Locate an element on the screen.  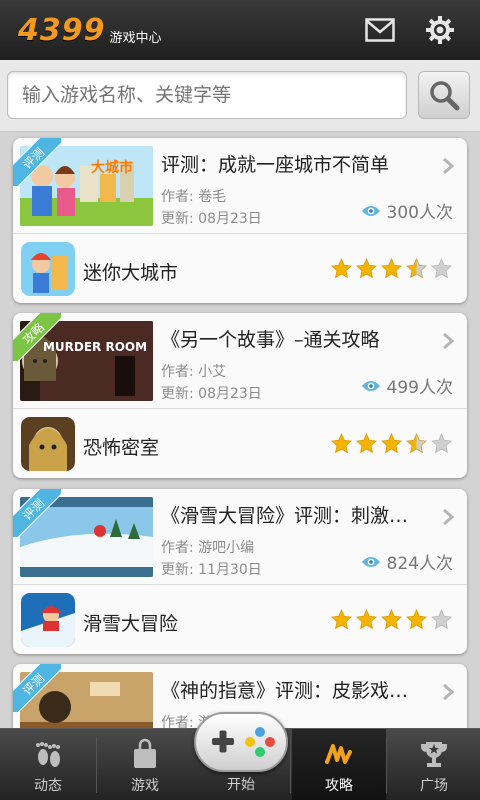
shopping-bag-icon is located at coordinates (145, 754).